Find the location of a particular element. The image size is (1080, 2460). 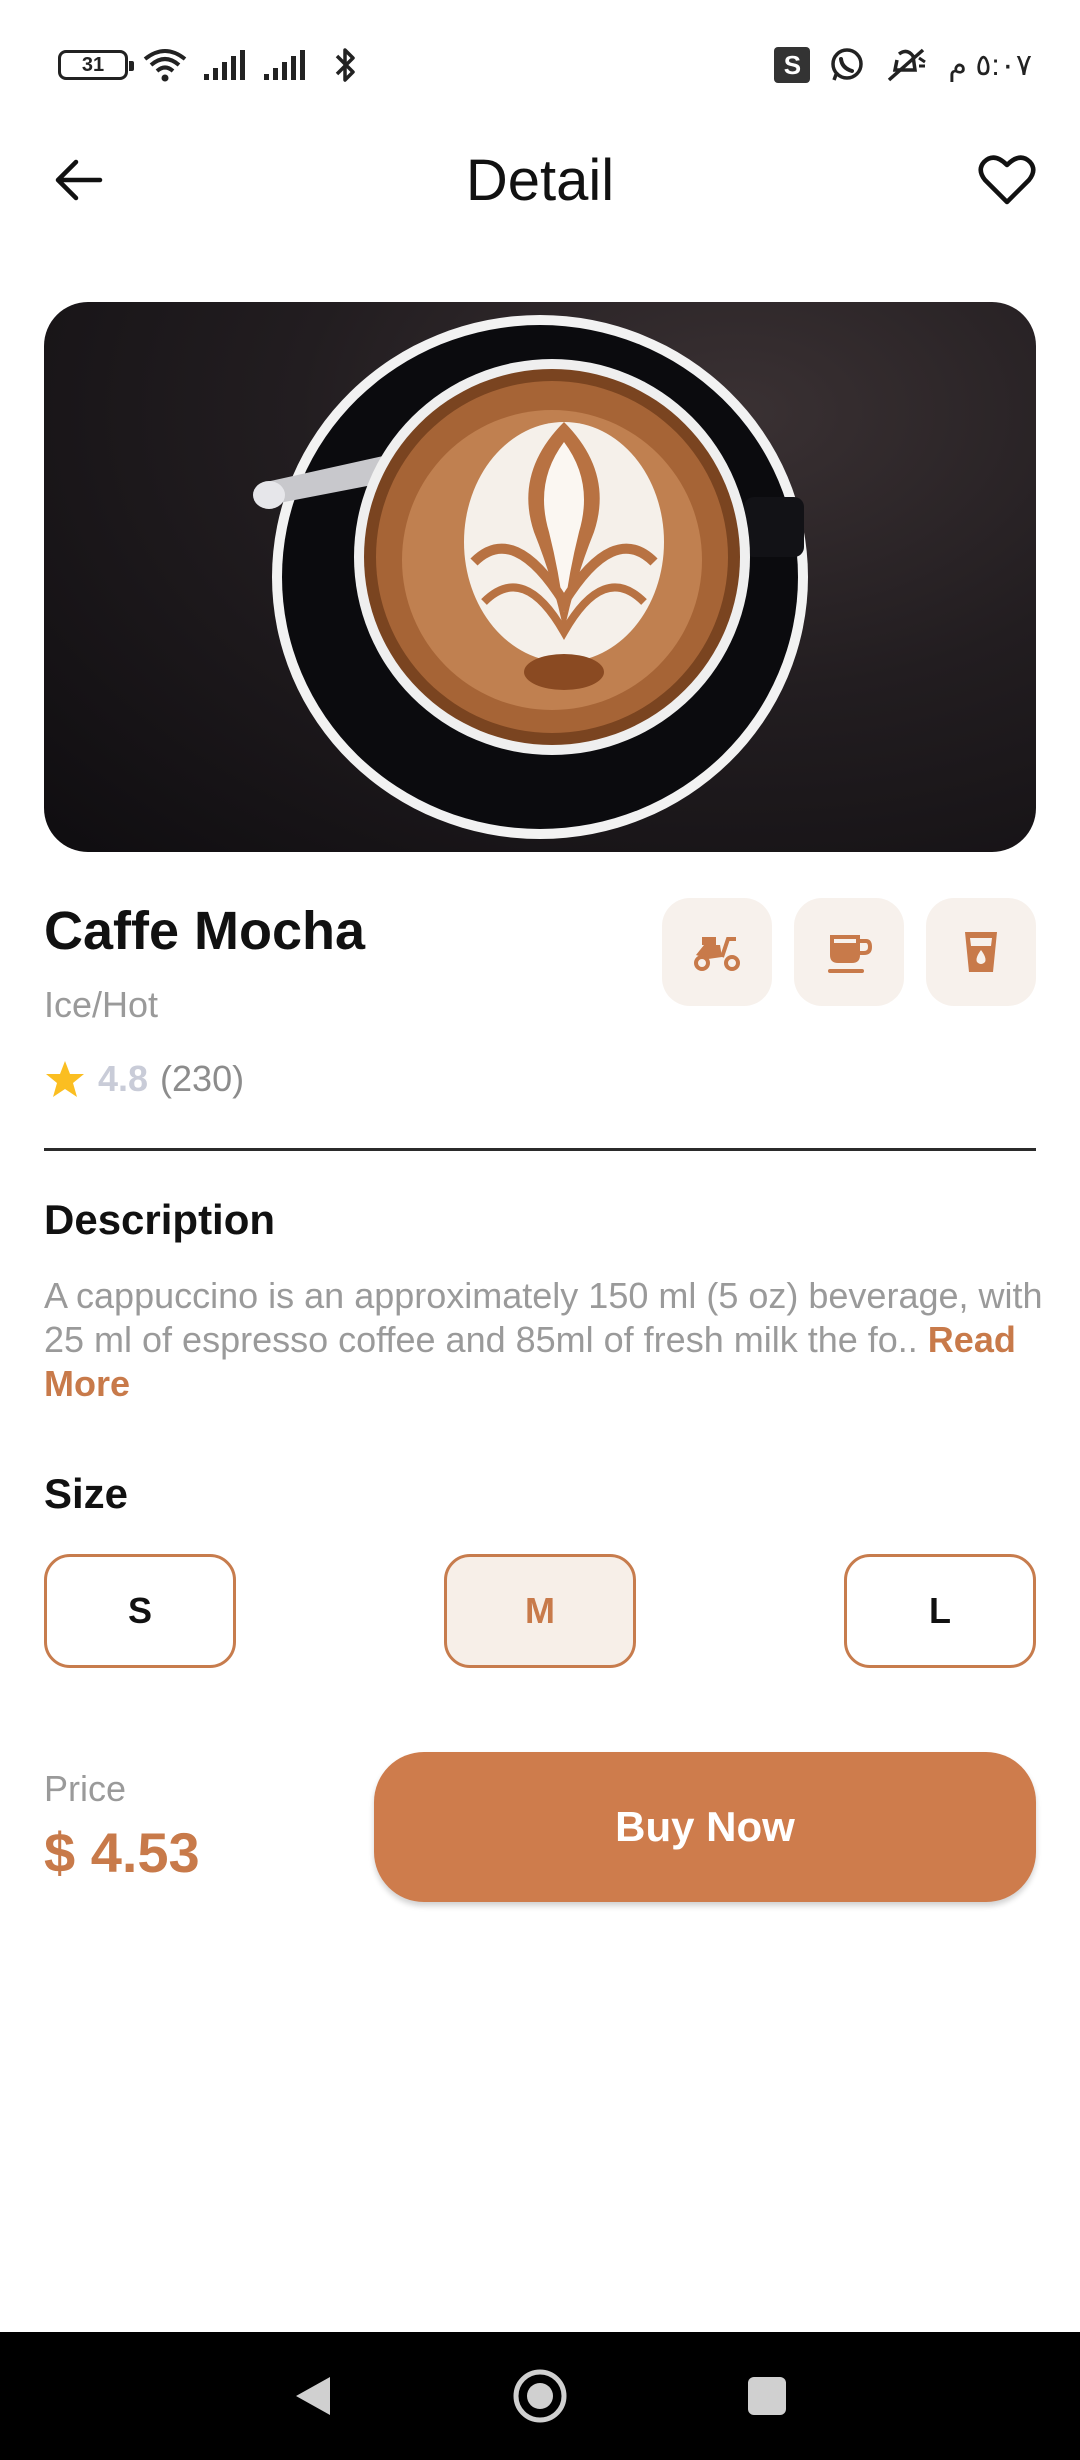

size-option-s: S is located at coordinates (140, 1611).